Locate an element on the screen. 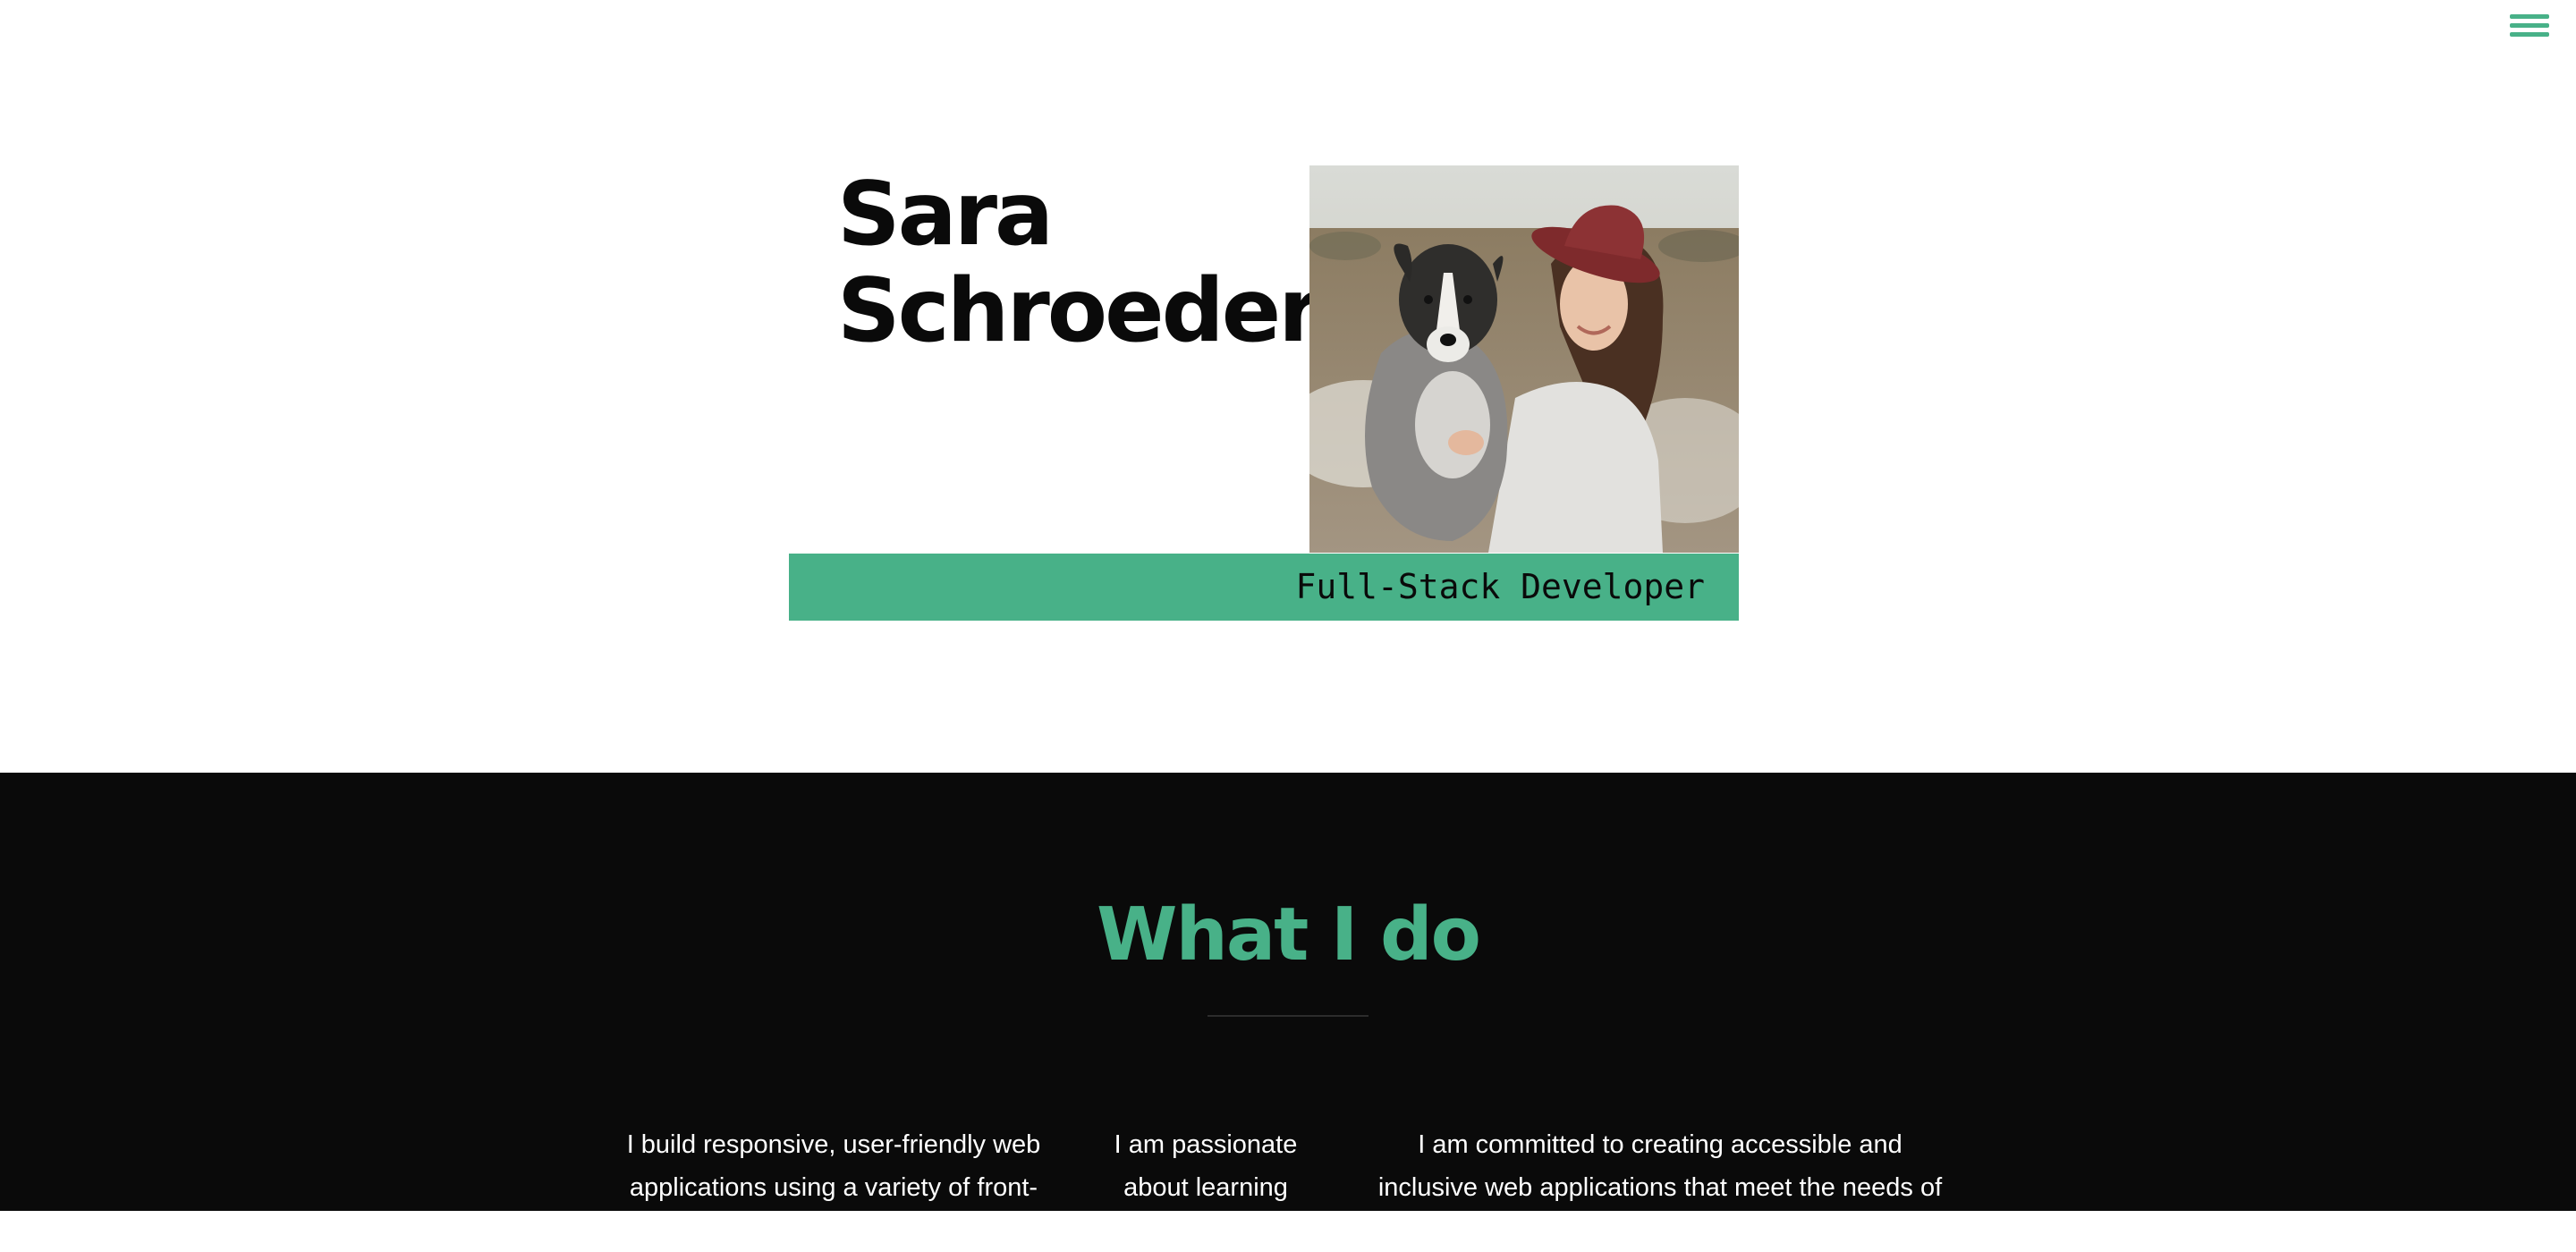 The image size is (2576, 1252). hero-last-name: Schroeder is located at coordinates (1079, 311).